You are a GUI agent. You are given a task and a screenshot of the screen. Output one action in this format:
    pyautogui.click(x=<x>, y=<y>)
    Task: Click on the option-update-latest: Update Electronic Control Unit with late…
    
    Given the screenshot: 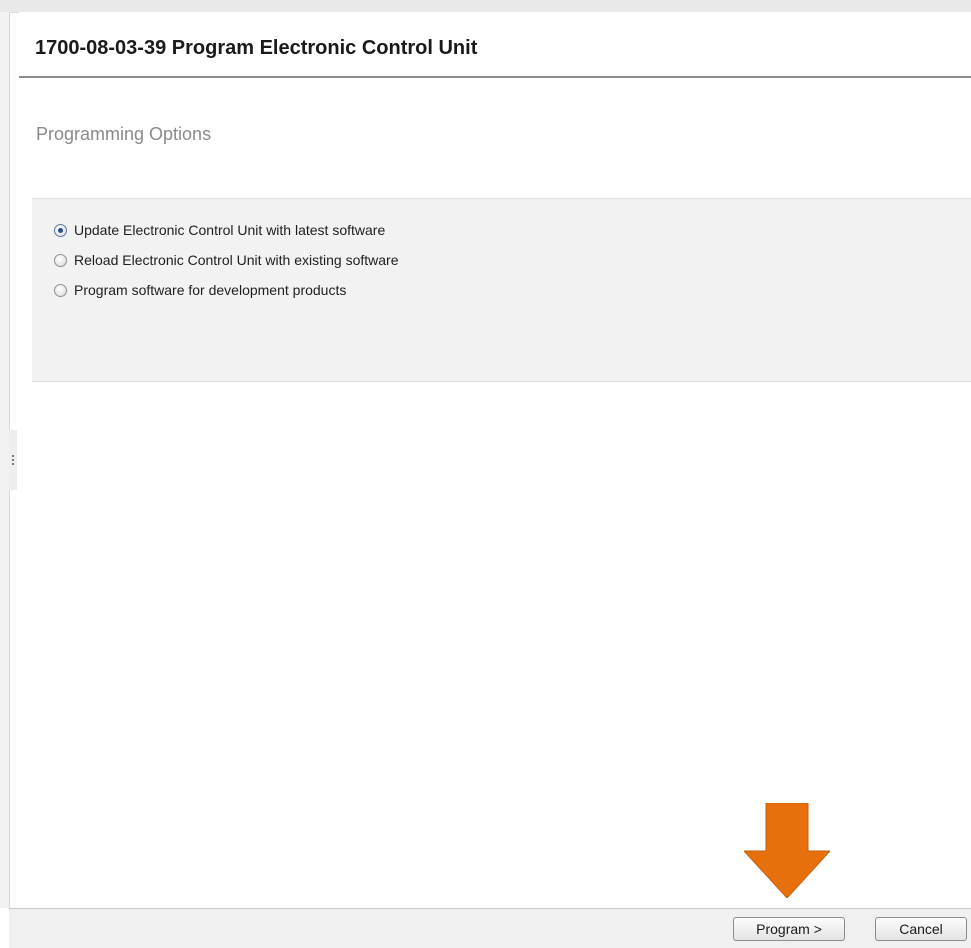 What is the action you would take?
    pyautogui.click(x=219, y=230)
    